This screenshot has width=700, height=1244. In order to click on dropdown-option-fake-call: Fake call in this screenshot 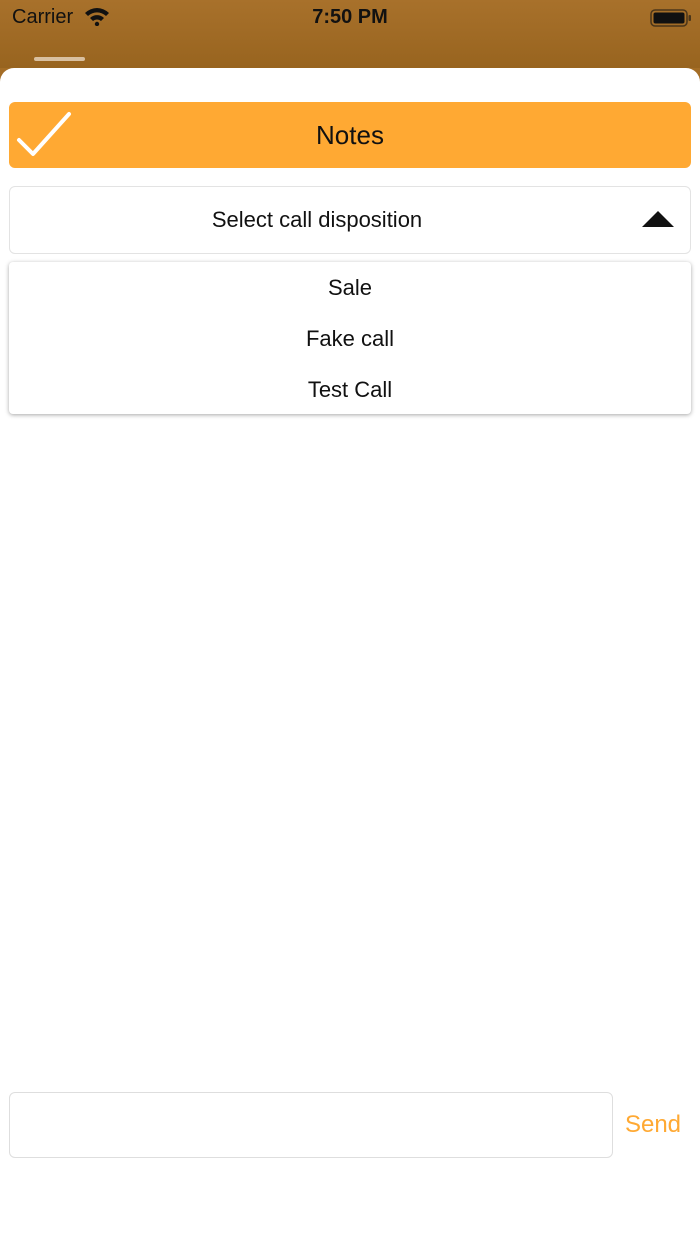, I will do `click(350, 338)`.